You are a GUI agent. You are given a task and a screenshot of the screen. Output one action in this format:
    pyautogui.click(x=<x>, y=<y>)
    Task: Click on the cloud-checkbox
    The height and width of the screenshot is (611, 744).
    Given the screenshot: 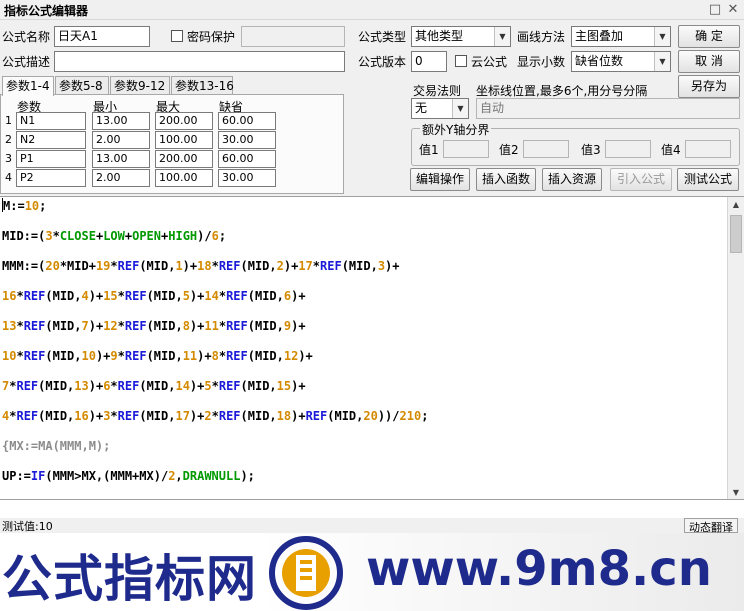 What is the action you would take?
    pyautogui.click(x=461, y=61)
    